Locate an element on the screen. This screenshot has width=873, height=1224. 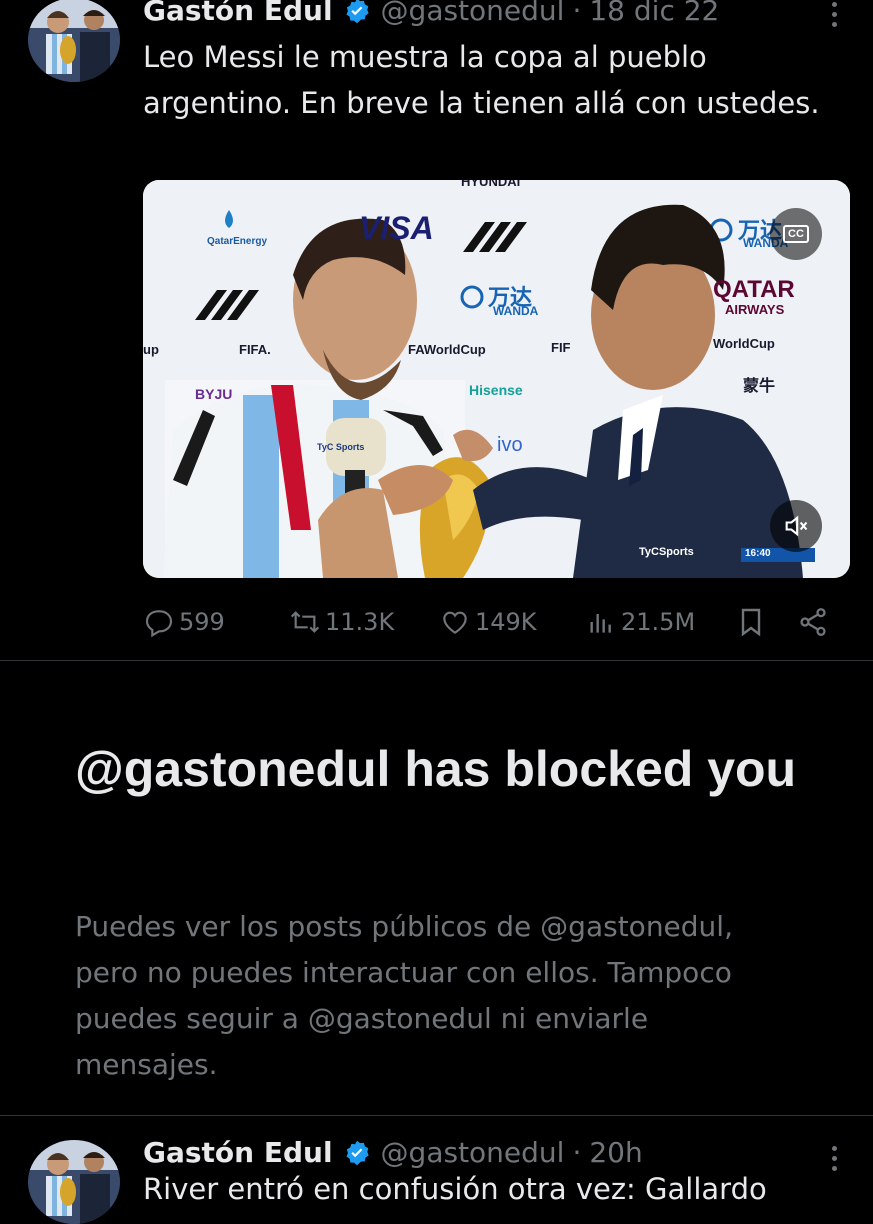
divider is located at coordinates (436, 1115).